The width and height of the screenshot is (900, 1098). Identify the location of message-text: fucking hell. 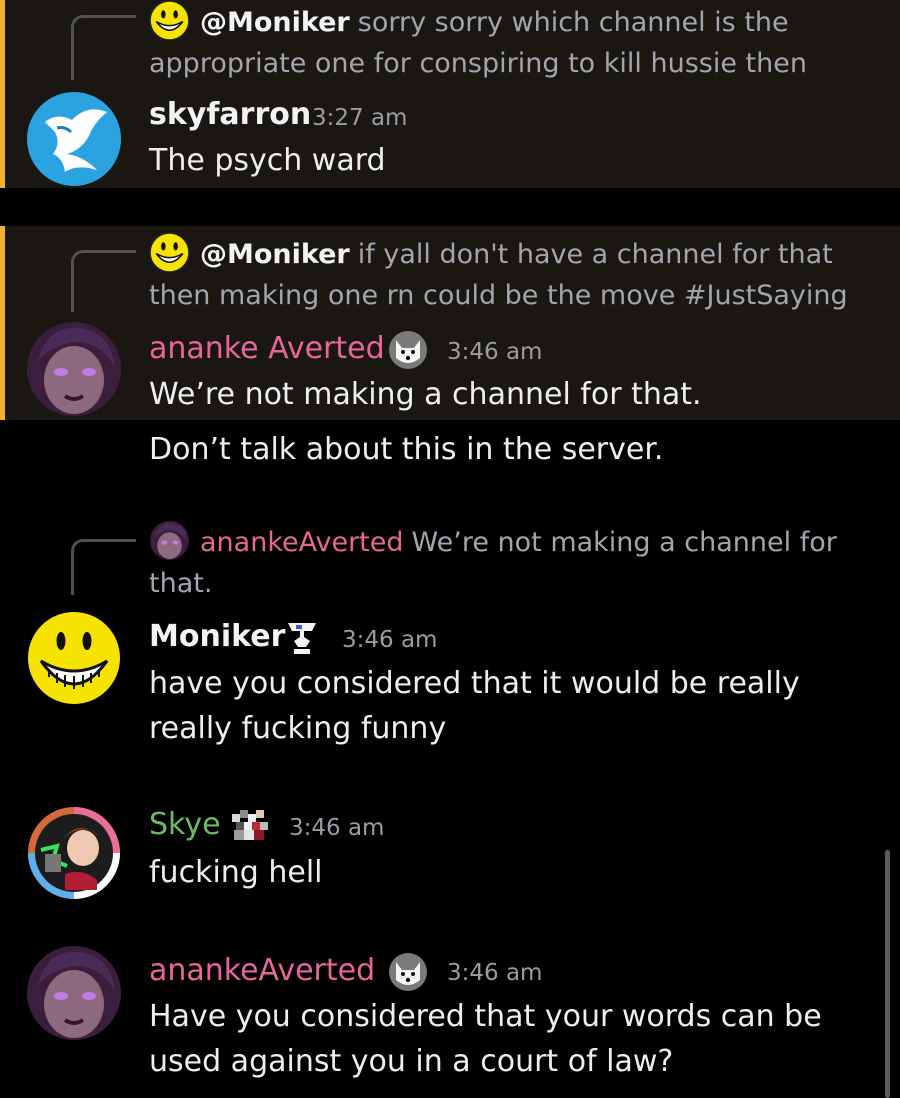
(236, 872).